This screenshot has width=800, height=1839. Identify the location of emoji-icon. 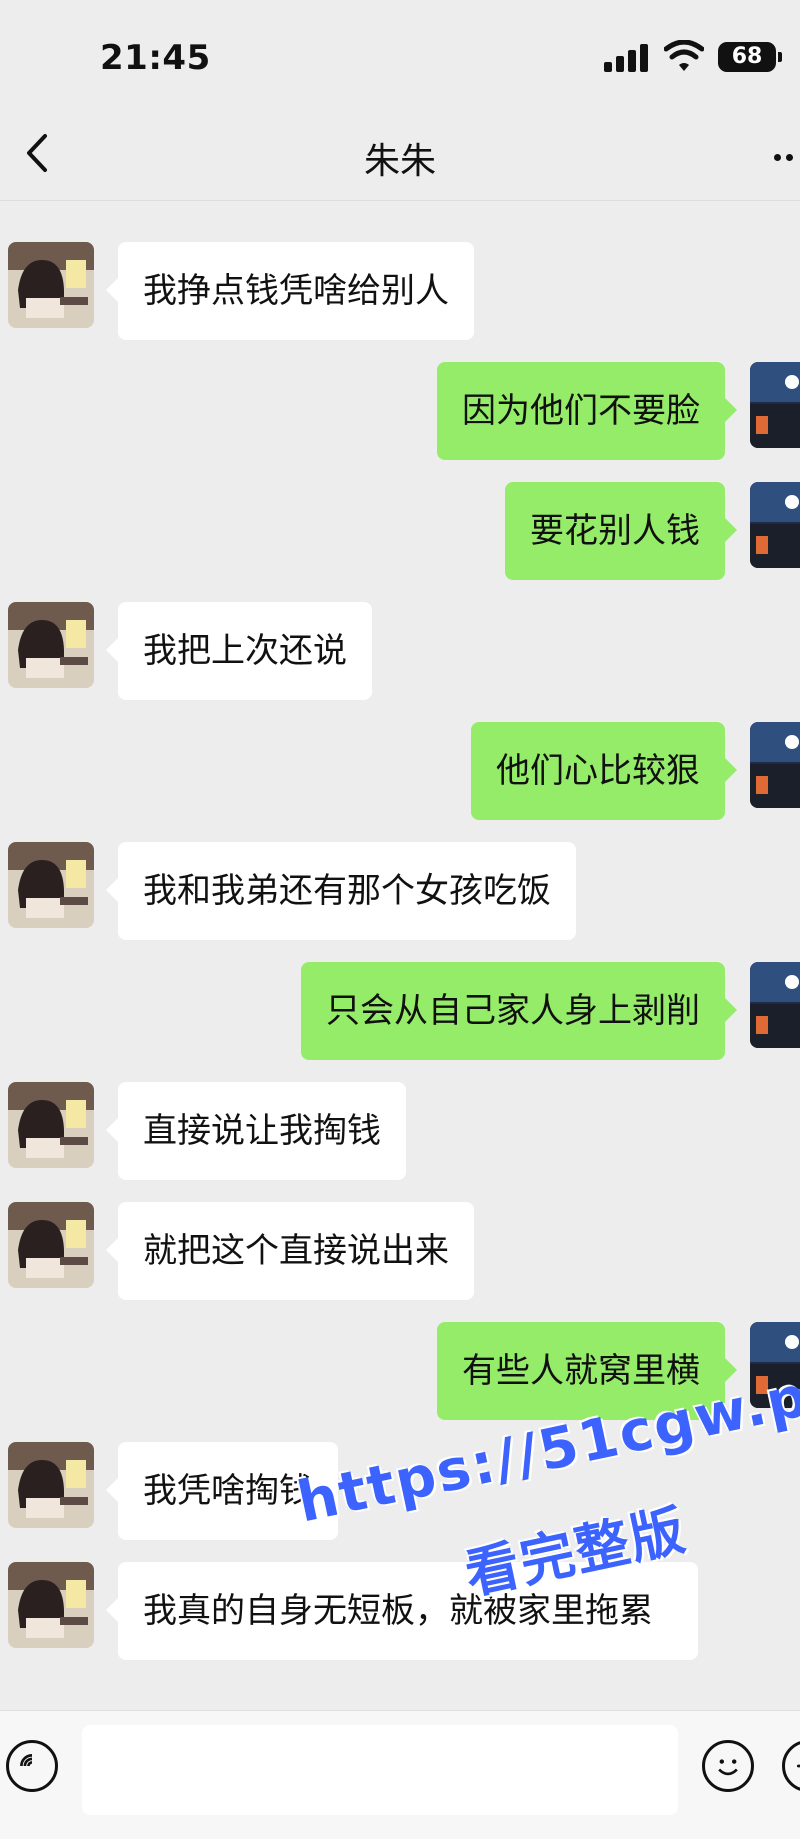
(728, 1767).